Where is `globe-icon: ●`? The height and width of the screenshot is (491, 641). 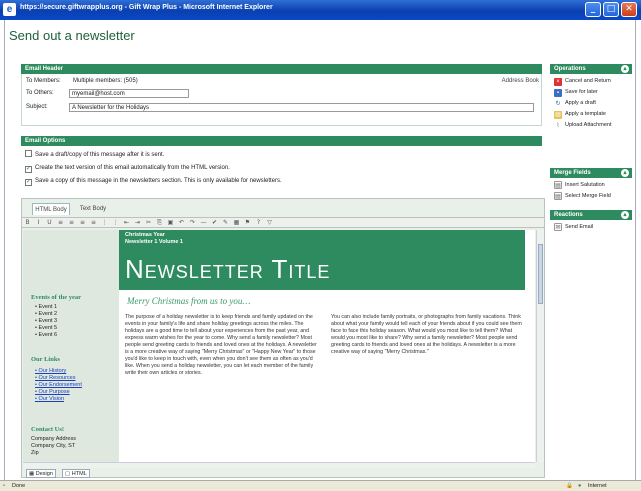 globe-icon: ● is located at coordinates (580, 486).